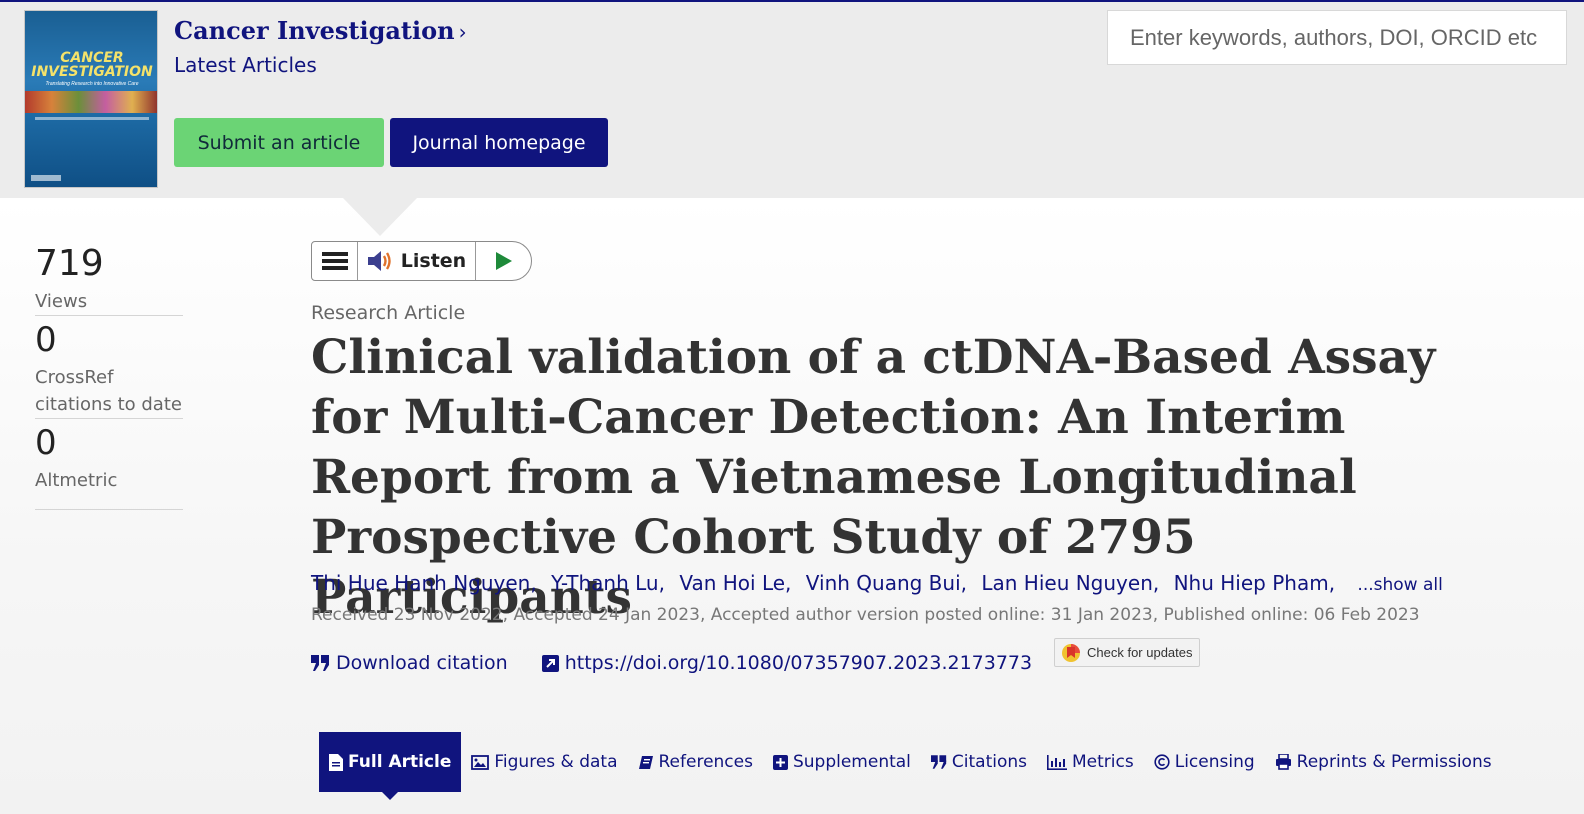  I want to click on menu-icon, so click(334, 261).